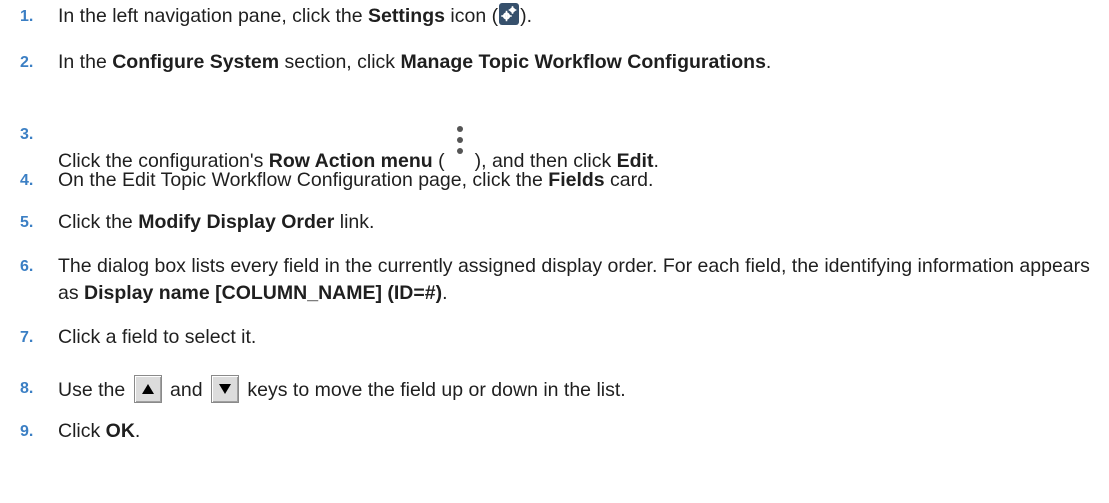 Image resolution: width=1109 pixels, height=503 pixels. What do you see at coordinates (263, 293) in the screenshot?
I see `display-name-format-term: Display name [COLUMN_NAME] (ID=#)` at bounding box center [263, 293].